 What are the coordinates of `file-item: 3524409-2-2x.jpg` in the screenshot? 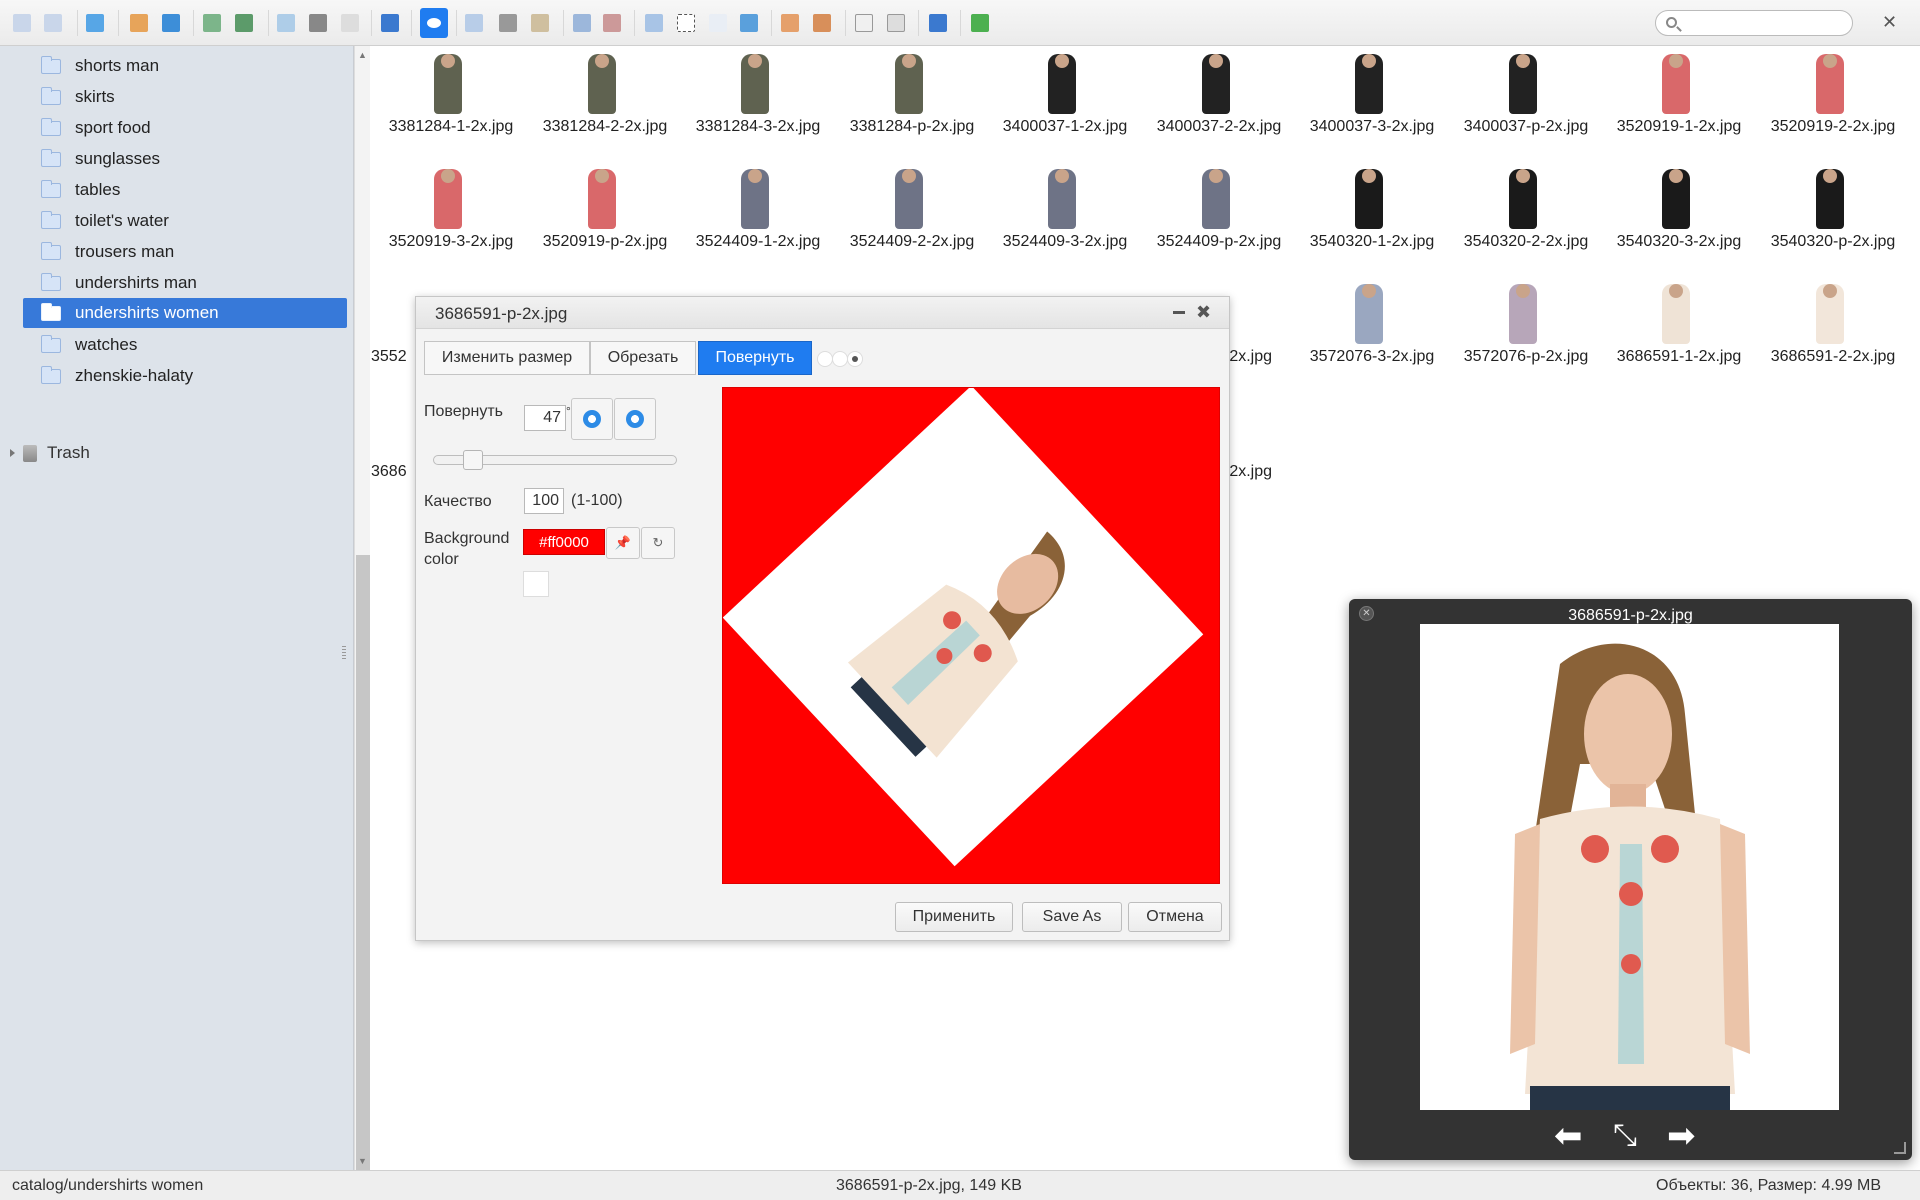 It's located at (908, 216).